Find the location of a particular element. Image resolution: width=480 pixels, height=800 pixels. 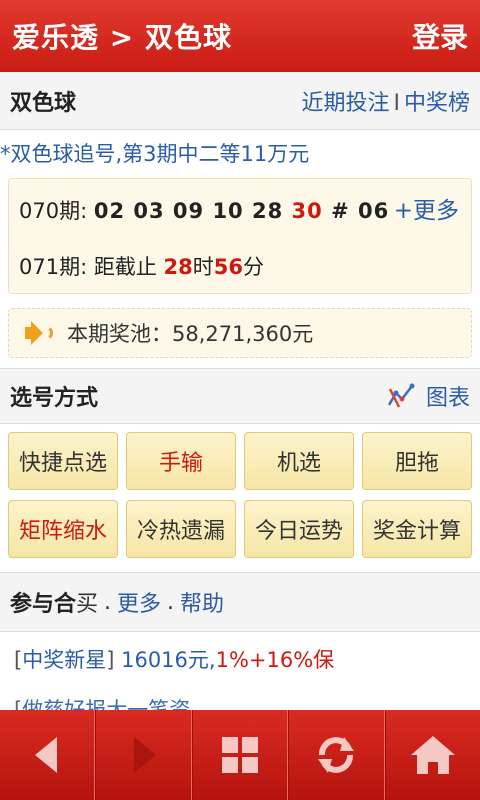

jackpot-pool: 本期奖池：58,271,360元 is located at coordinates (240, 333).